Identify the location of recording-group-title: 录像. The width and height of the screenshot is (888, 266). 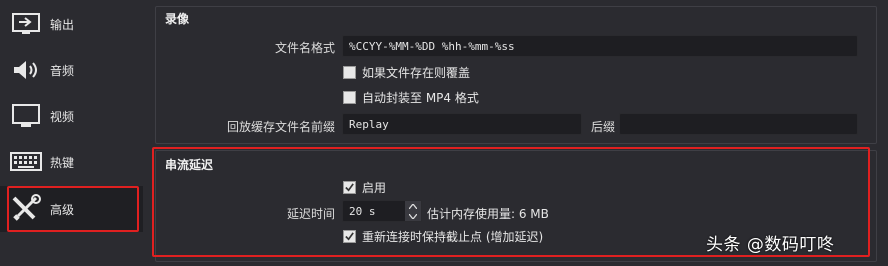
(177, 19).